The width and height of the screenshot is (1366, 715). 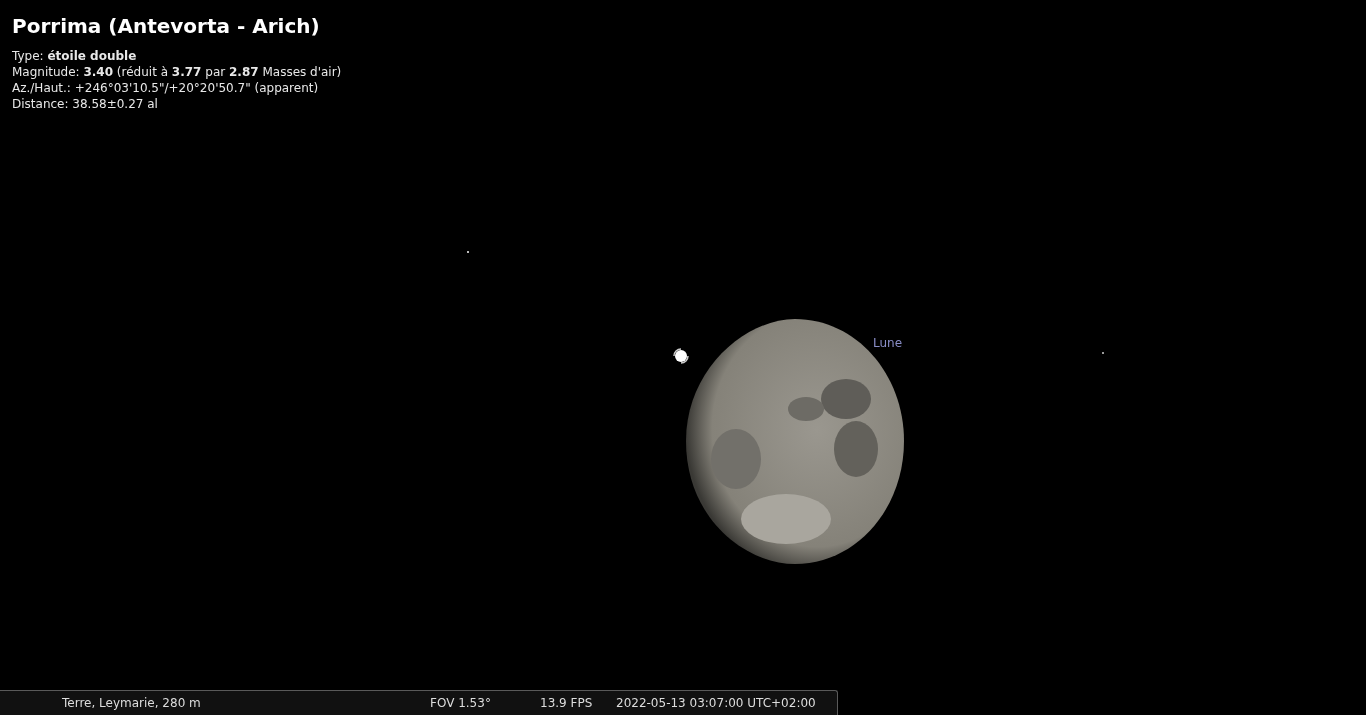 What do you see at coordinates (461, 703) in the screenshot?
I see `fov-text: FOV 1.53°` at bounding box center [461, 703].